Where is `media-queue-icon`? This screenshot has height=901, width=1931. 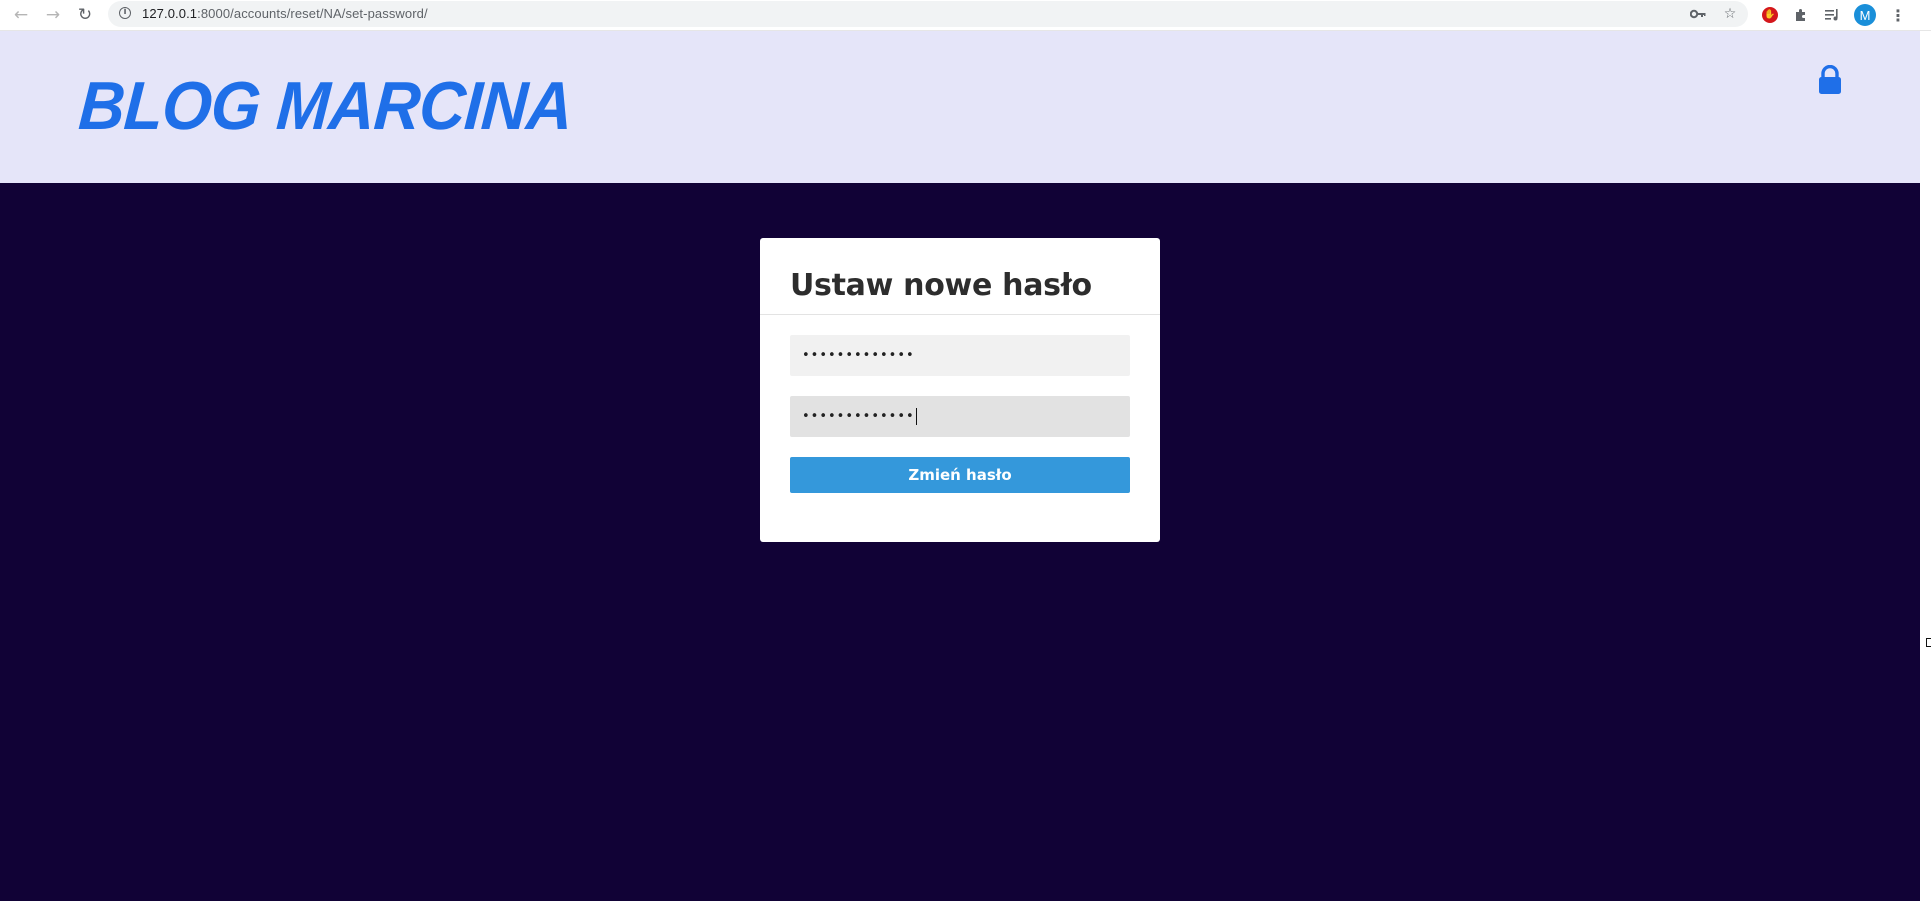 media-queue-icon is located at coordinates (1832, 15).